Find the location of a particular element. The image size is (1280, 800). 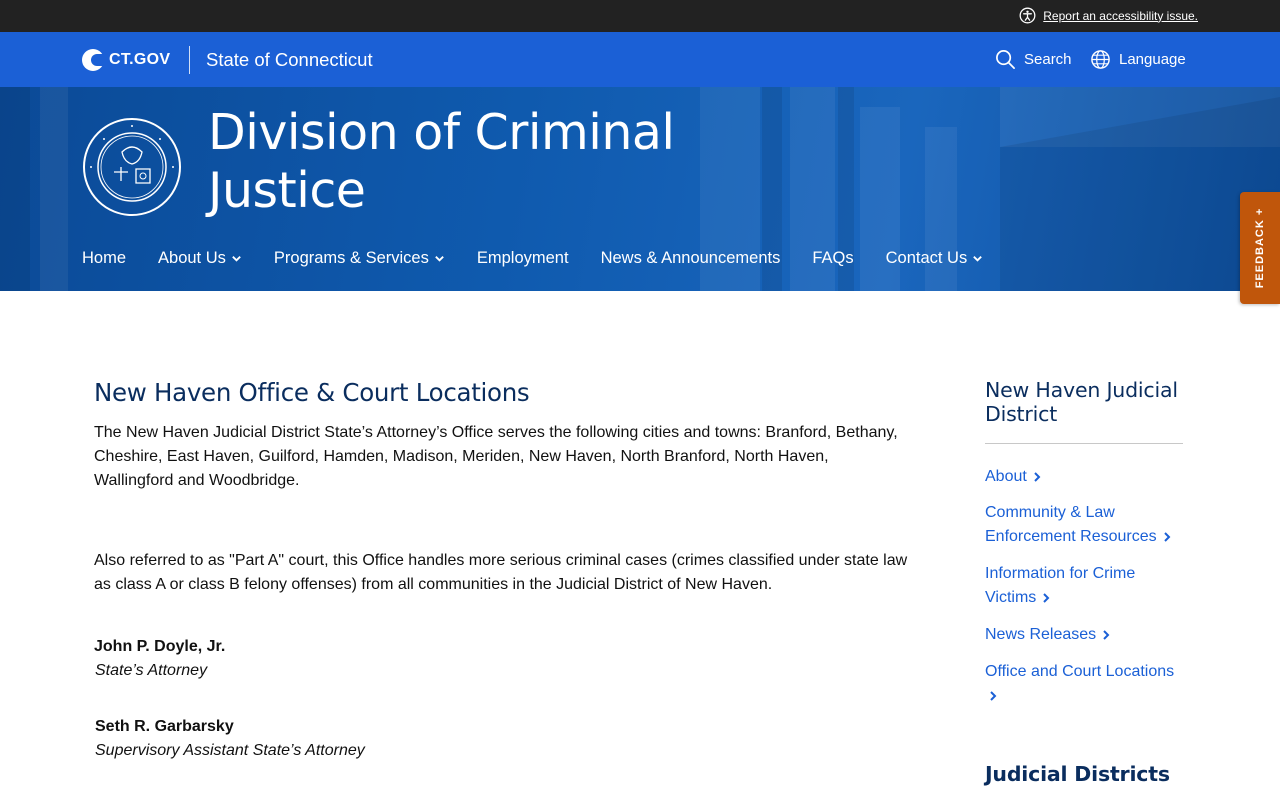

nav-item-label: Employment is located at coordinates (522, 258).